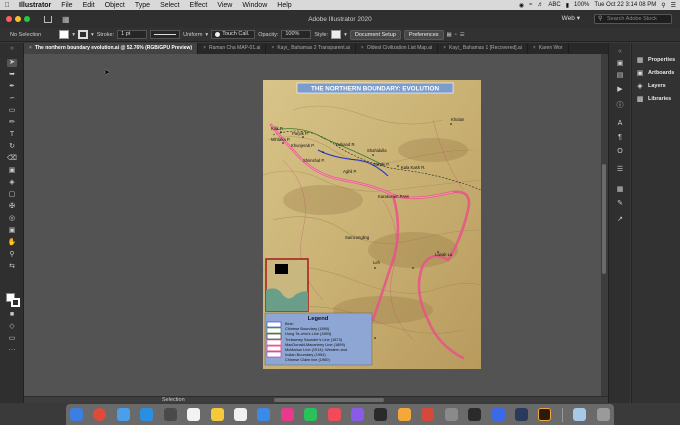  Describe the element at coordinates (521, 5) in the screenshot. I see `creative-cloud-icon: ◉` at that location.